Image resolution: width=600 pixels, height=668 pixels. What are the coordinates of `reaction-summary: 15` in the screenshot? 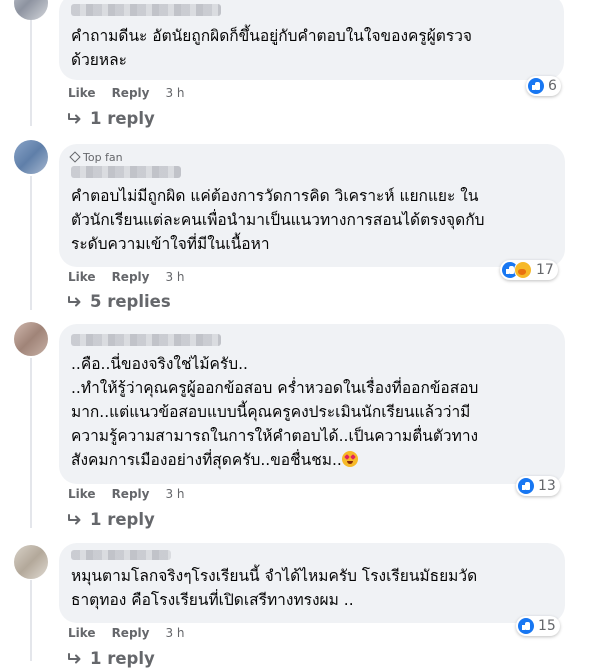 It's located at (538, 626).